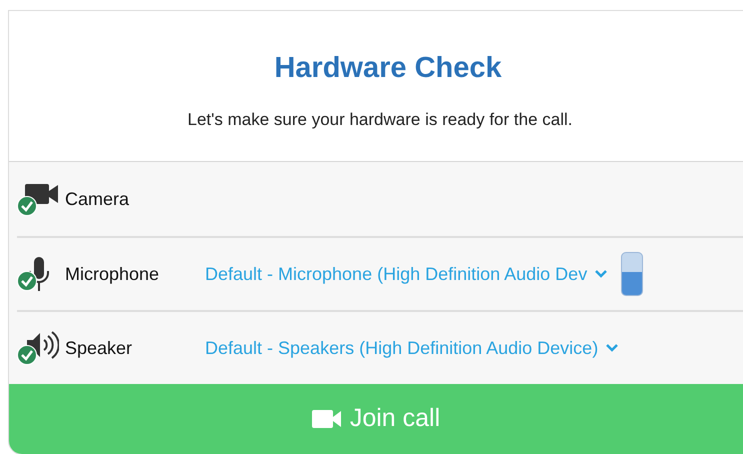  What do you see at coordinates (380, 119) in the screenshot?
I see `subtitle: Let's make sure your hardware is ready for the call.` at bounding box center [380, 119].